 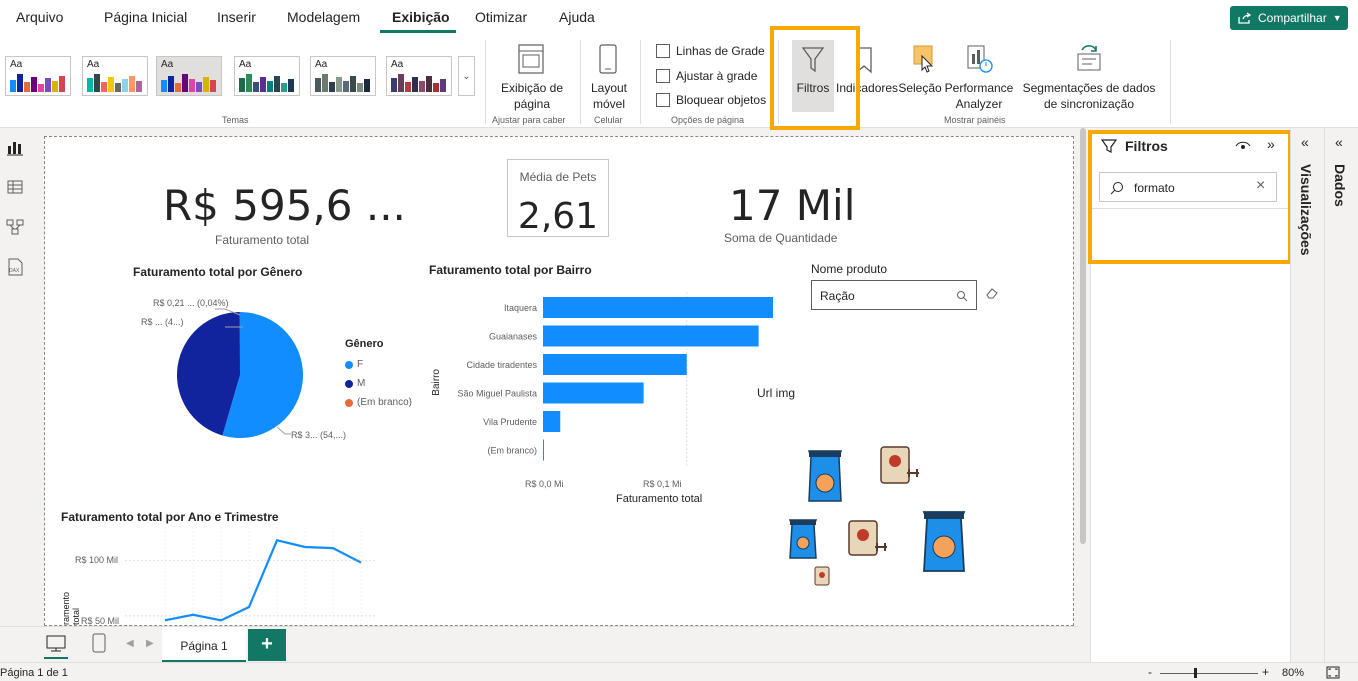 What do you see at coordinates (815, 78) in the screenshot?
I see `filters-button-highlight` at bounding box center [815, 78].